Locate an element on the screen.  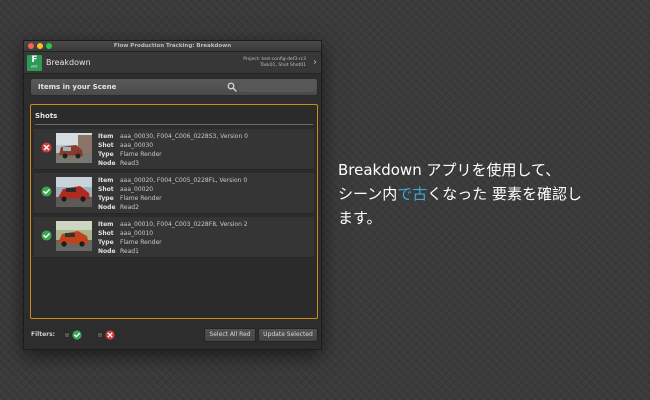
shots-divider is located at coordinates (174, 124).